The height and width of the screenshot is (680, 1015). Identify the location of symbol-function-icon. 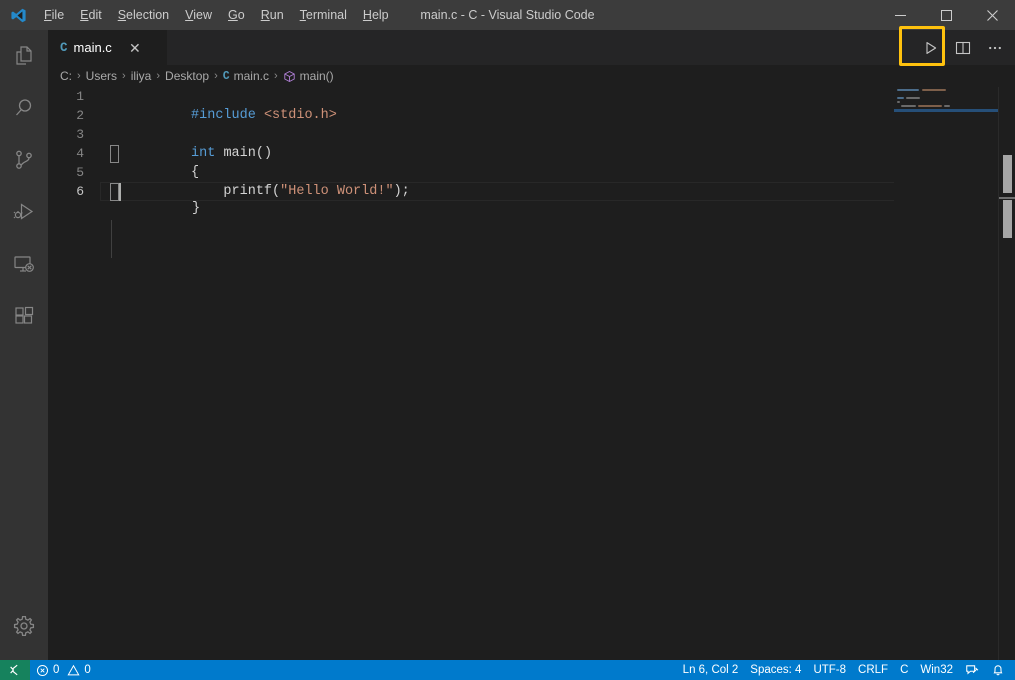
(289, 76).